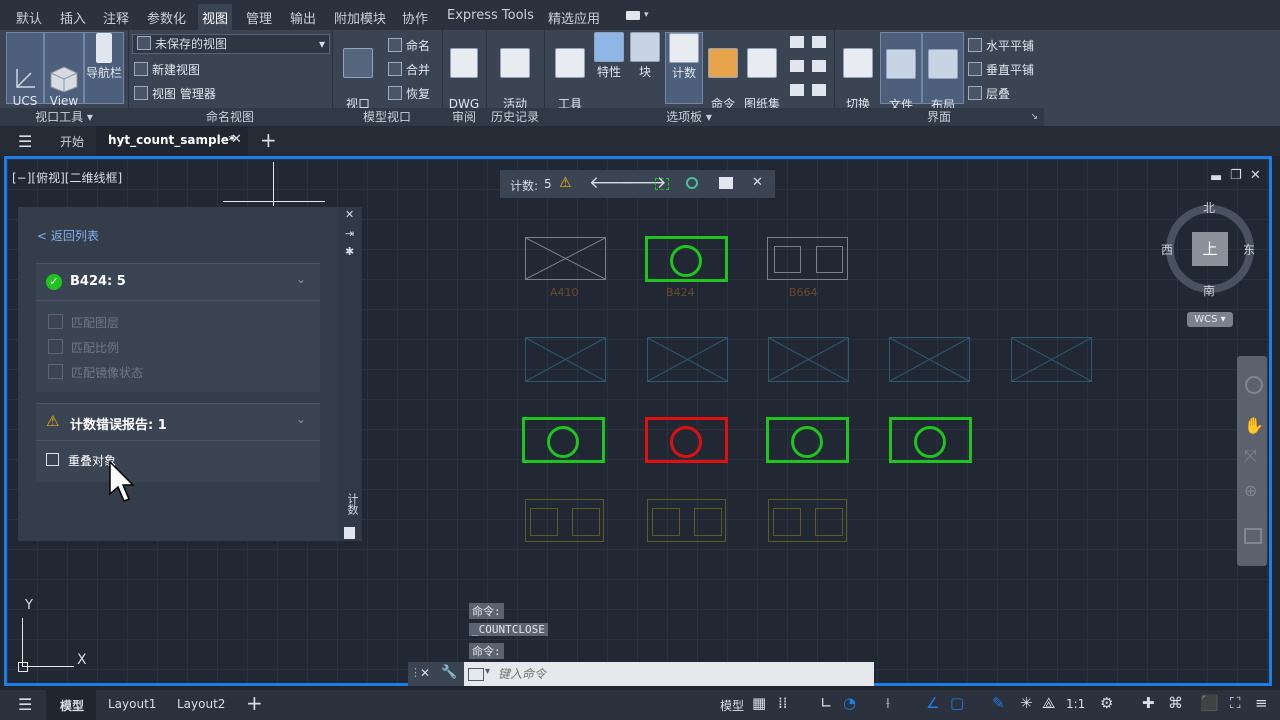  I want to click on join-viewport-button: 合并, so click(409, 69).